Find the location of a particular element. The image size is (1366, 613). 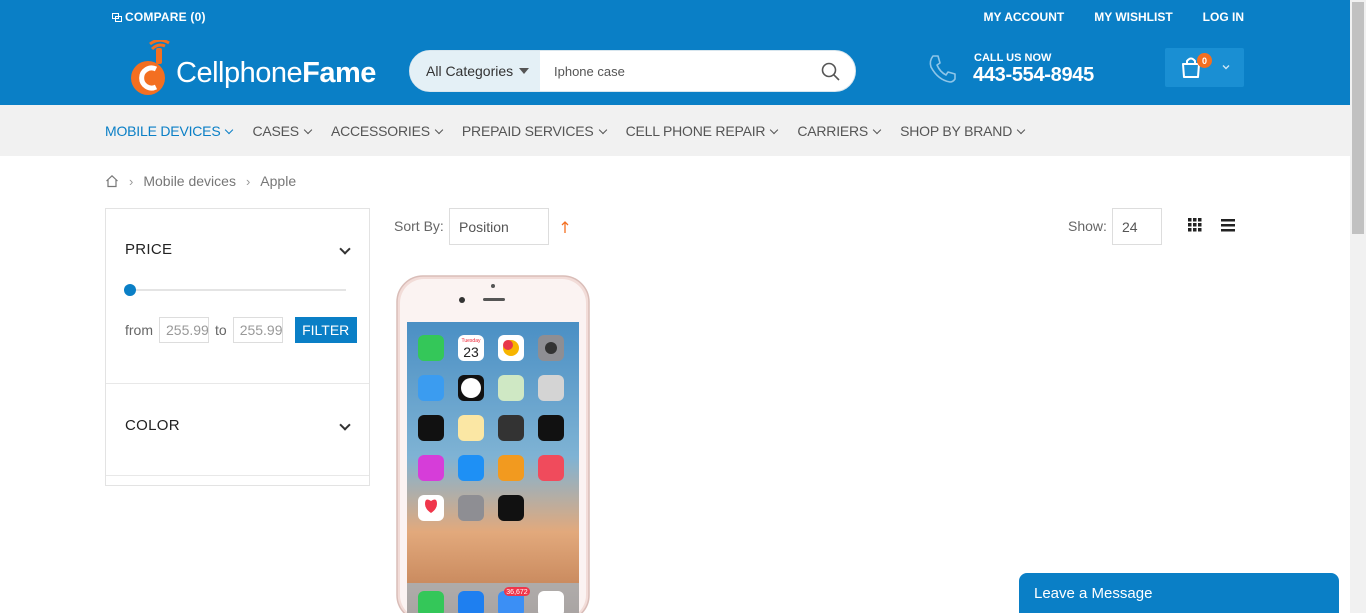

price-filter-title: PRICE is located at coordinates (148, 249).